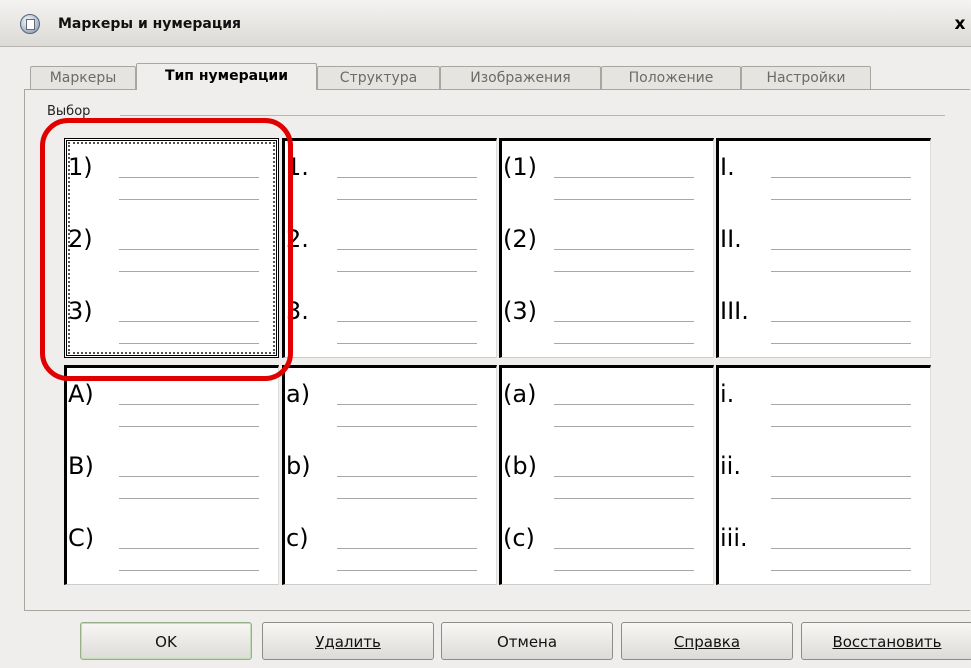  What do you see at coordinates (297, 167) in the screenshot?
I see `preset-marker-label: 1.` at bounding box center [297, 167].